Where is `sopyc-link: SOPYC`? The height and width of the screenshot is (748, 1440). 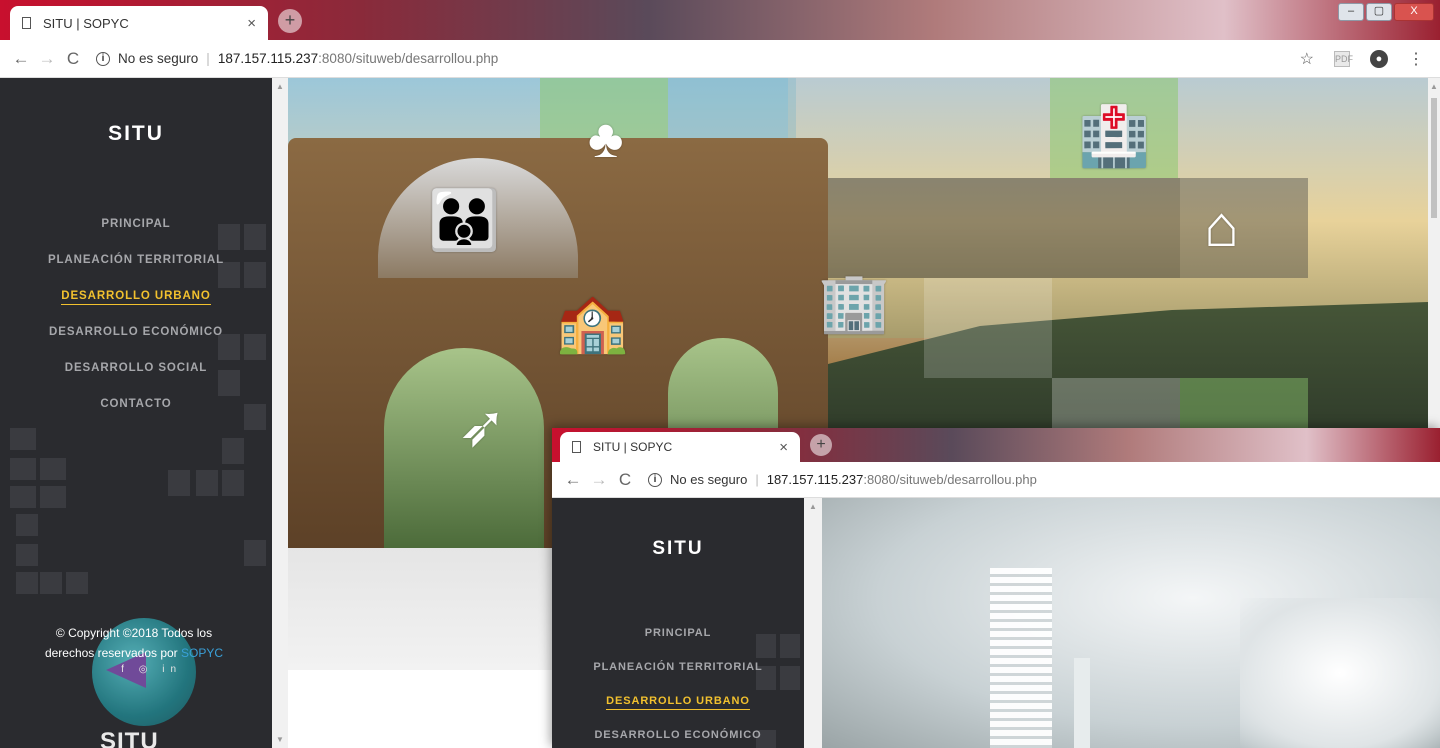
sopyc-link: SOPYC is located at coordinates (202, 653).